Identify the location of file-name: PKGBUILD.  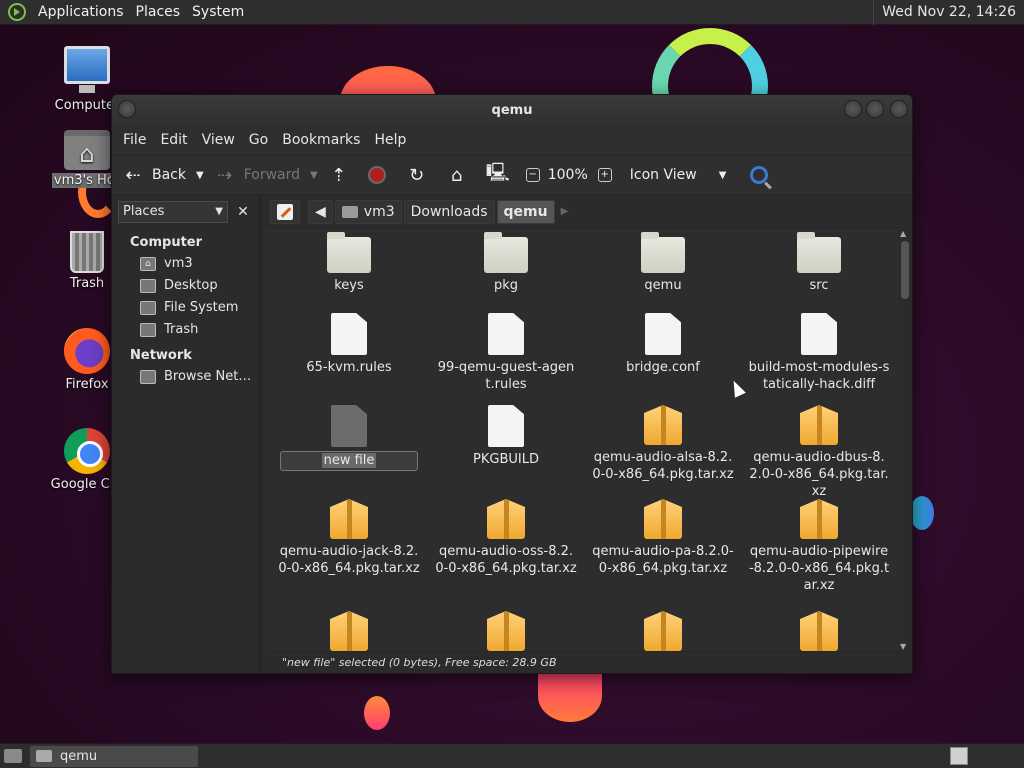
(506, 459).